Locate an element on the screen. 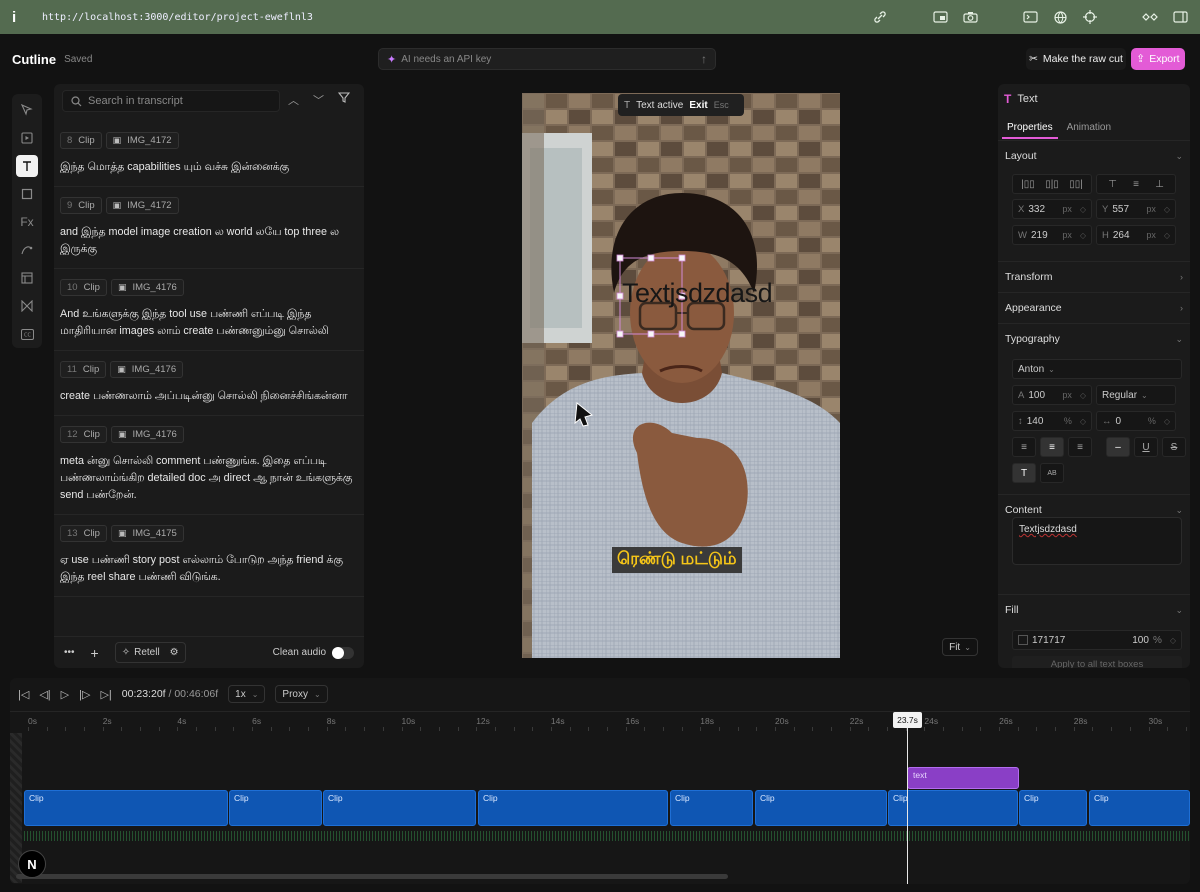 This screenshot has height=892, width=1200. height-input: H 264 px ◇ is located at coordinates (1136, 235).